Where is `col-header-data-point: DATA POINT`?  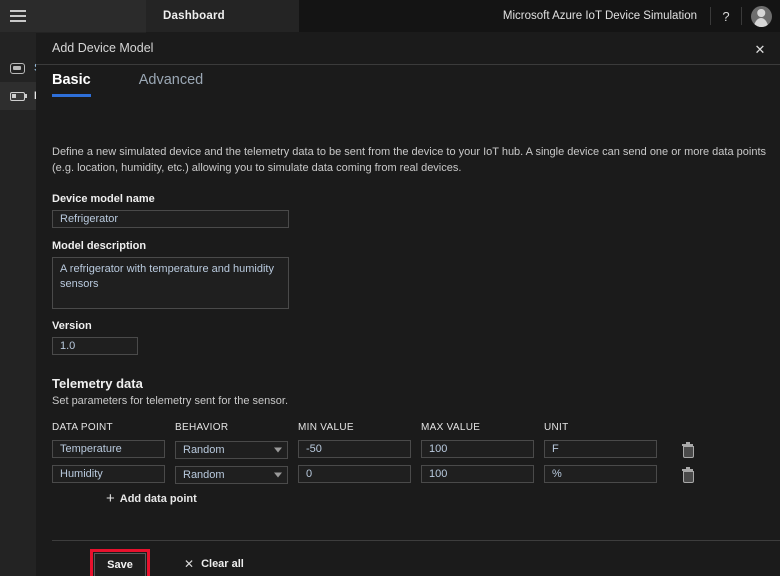
col-header-data-point: DATA POINT is located at coordinates (82, 427).